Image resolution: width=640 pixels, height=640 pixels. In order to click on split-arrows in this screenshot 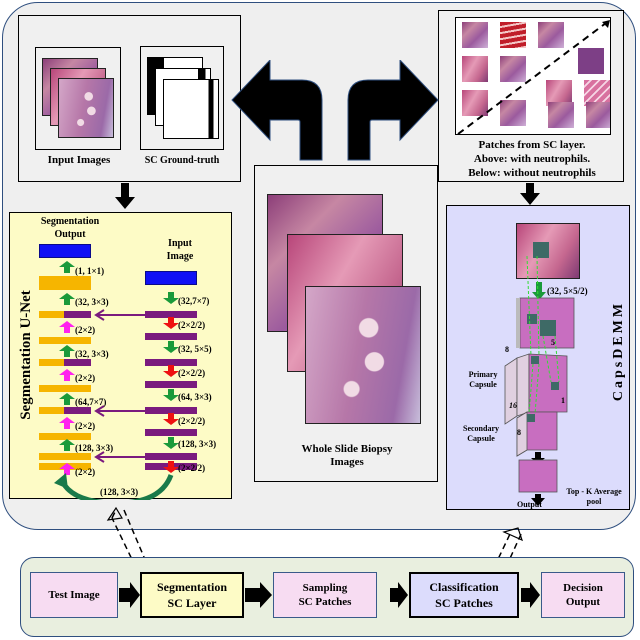, I will do `click(335, 110)`.